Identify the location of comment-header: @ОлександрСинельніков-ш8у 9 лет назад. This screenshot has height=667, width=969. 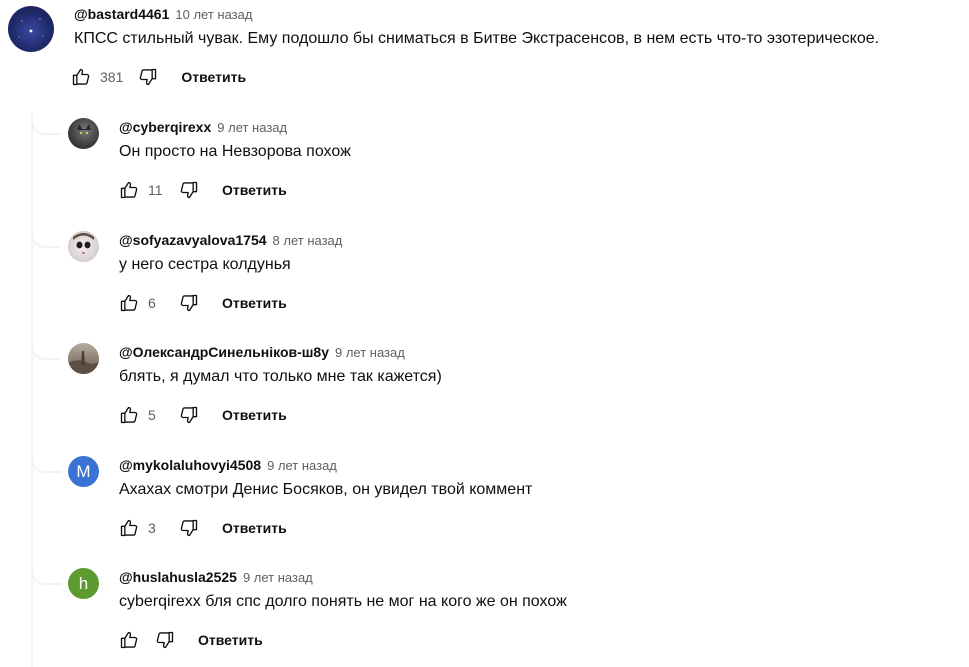
(280, 352).